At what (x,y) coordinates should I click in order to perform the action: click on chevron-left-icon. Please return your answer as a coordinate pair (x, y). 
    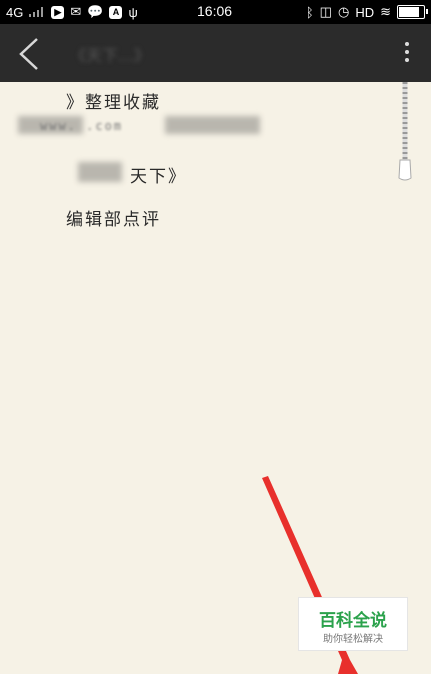
    Looking at the image, I should click on (28, 54).